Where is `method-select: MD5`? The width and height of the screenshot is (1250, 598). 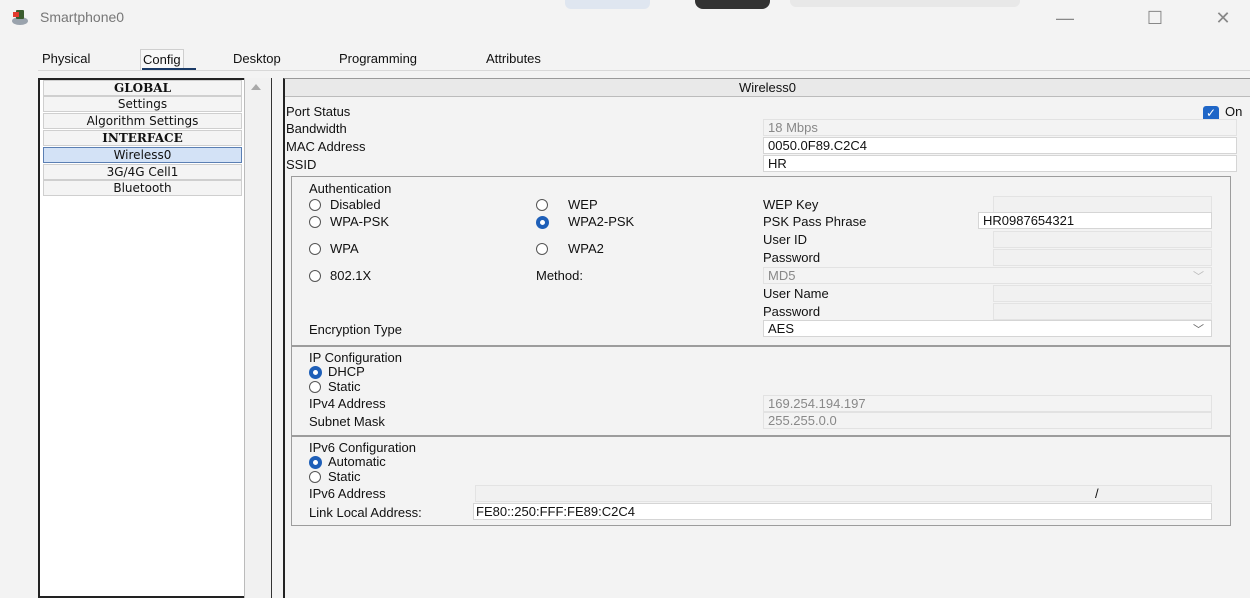 method-select: MD5 is located at coordinates (987, 275).